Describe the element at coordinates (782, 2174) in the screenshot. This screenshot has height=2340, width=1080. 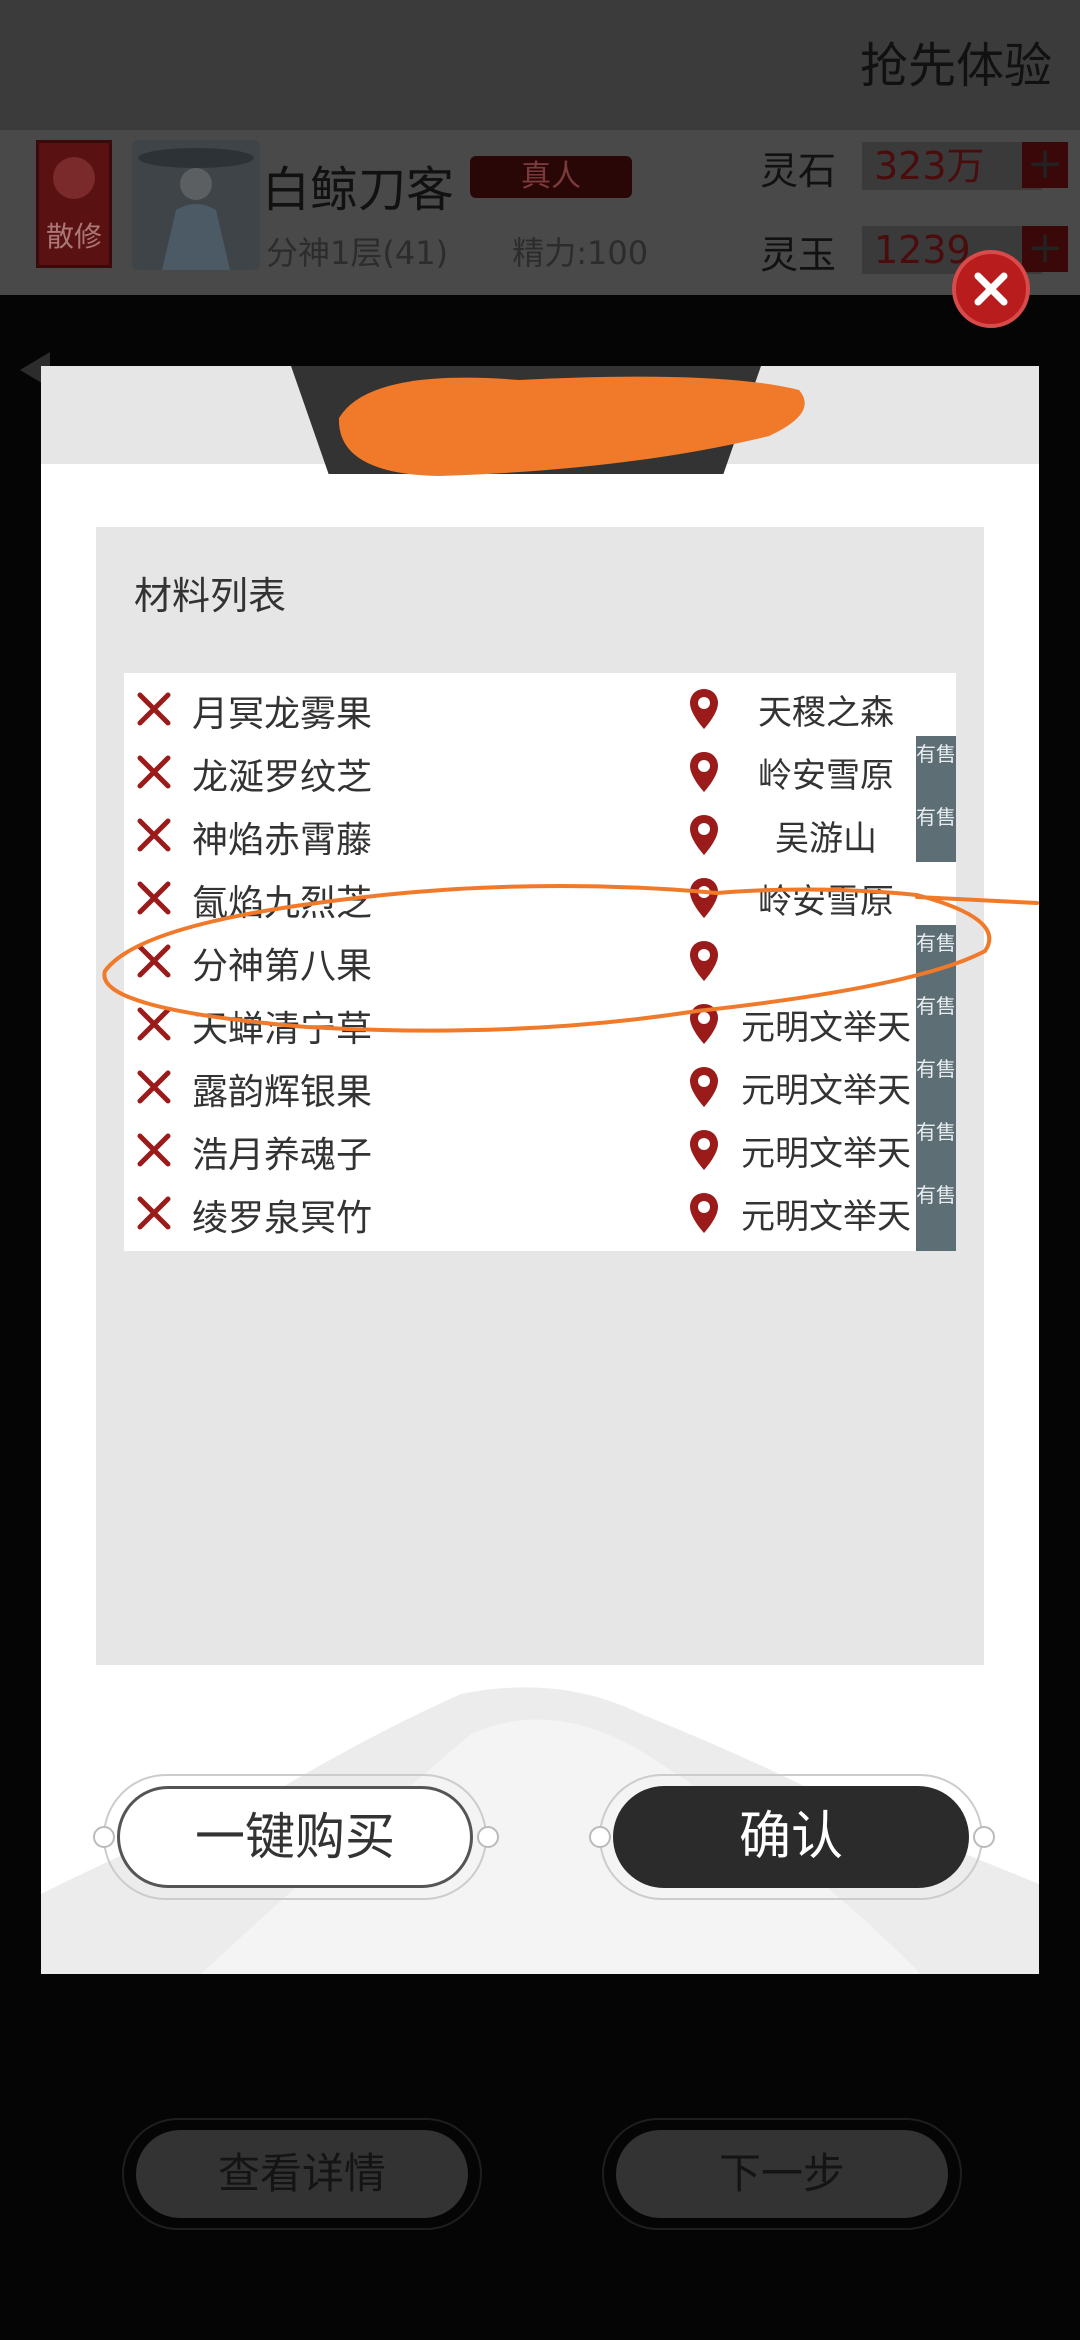
I see `next-step-button: 下一步` at that location.